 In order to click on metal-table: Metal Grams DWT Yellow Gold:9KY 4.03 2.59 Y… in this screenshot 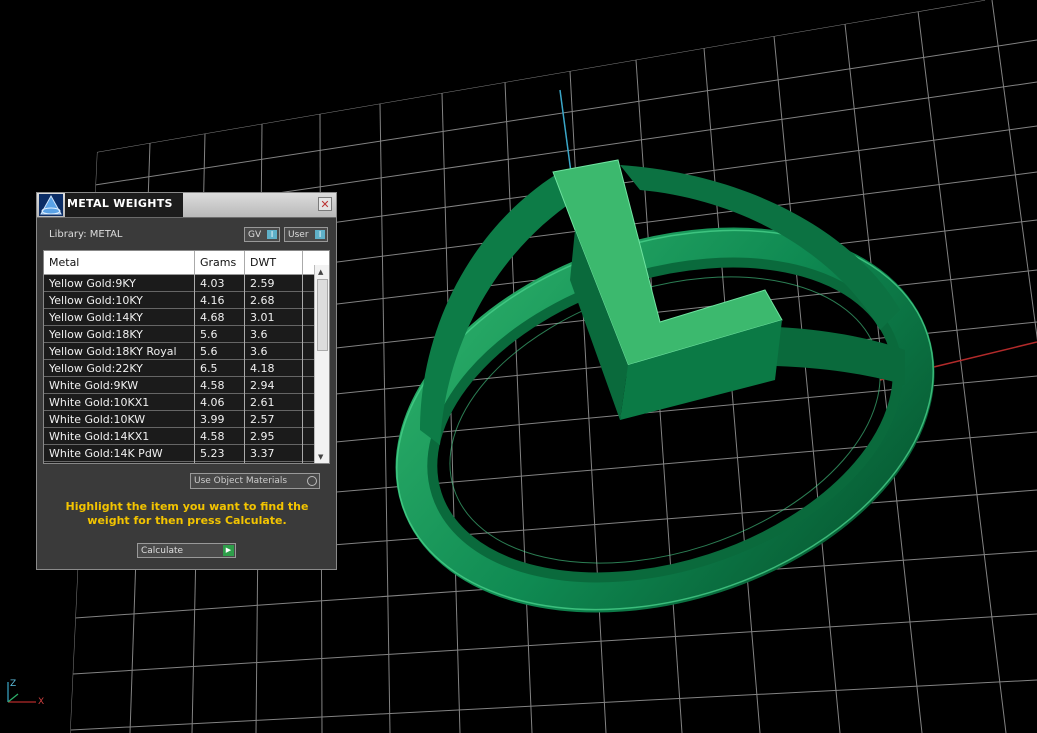, I will do `click(186, 357)`.